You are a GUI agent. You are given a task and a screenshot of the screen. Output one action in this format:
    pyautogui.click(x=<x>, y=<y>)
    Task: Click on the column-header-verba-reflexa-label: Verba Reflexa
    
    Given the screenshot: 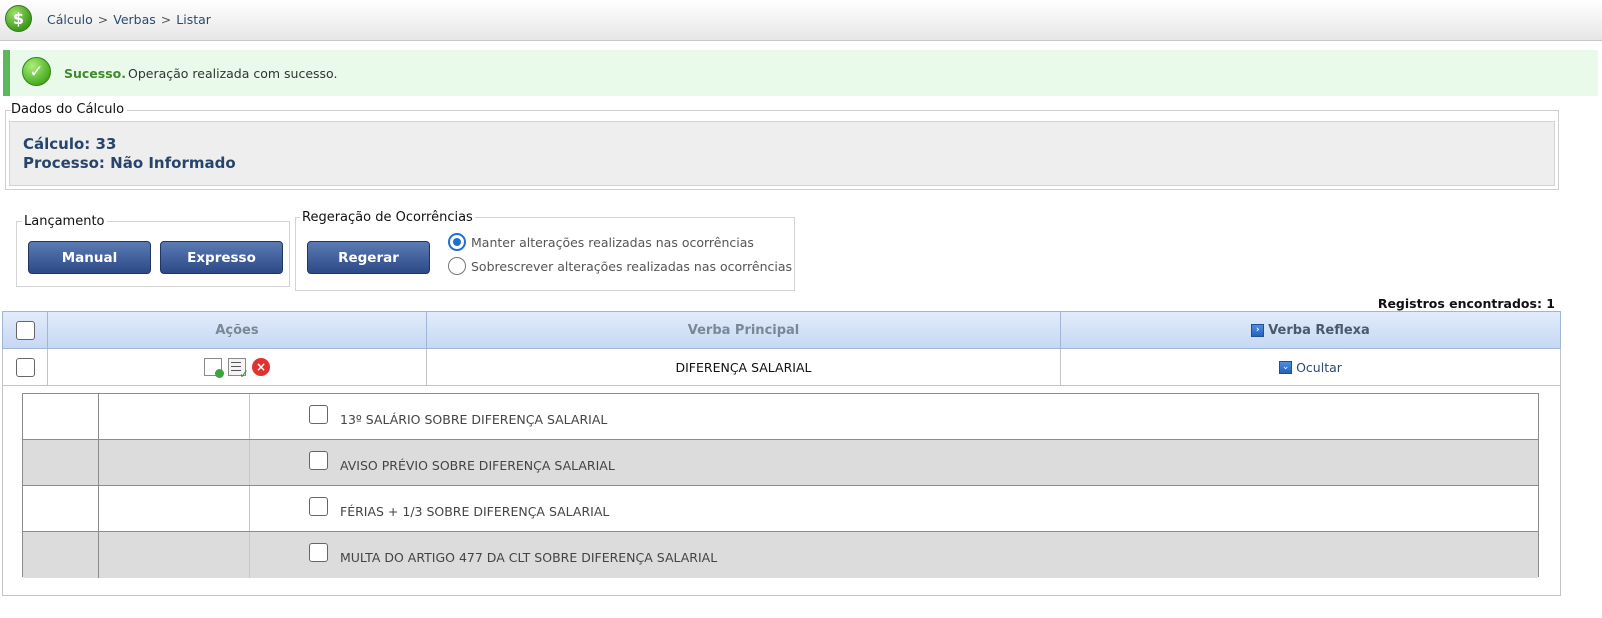 What is the action you would take?
    pyautogui.click(x=1319, y=330)
    